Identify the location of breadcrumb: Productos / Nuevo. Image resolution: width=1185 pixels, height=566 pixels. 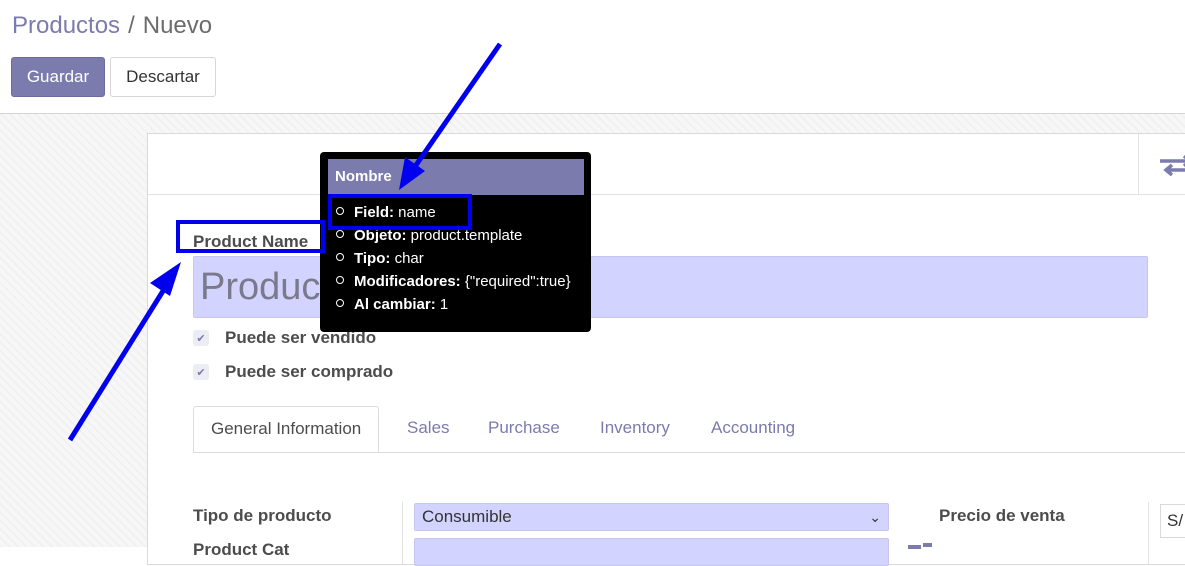
(112, 26).